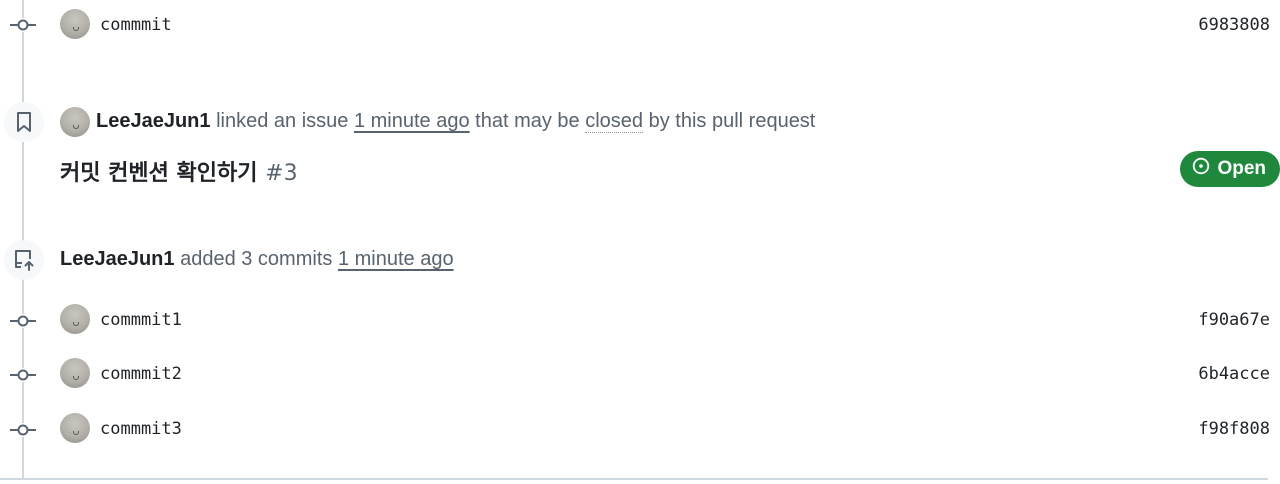 Image resolution: width=1280 pixels, height=484 pixels. What do you see at coordinates (141, 374) in the screenshot?
I see `commit-message-link: commmit2` at bounding box center [141, 374].